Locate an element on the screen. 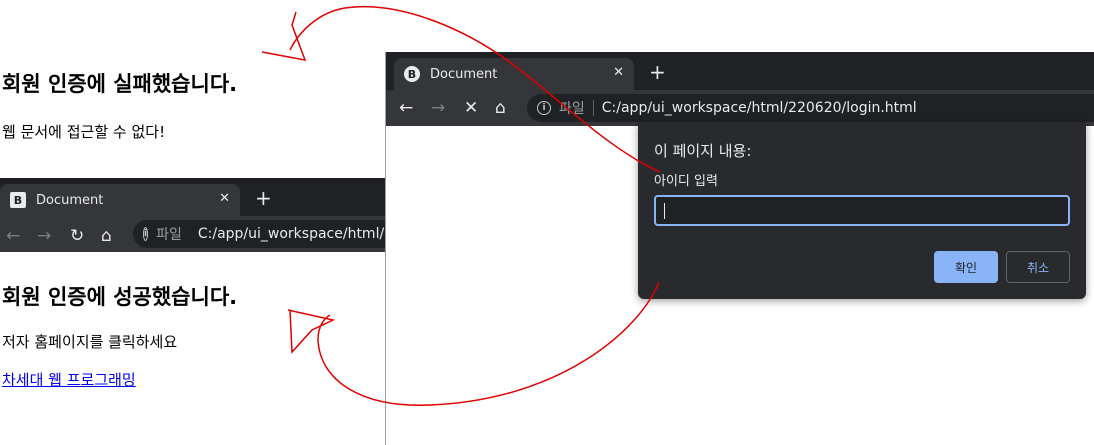 Image resolution: width=1094 pixels, height=445 pixels. id-input is located at coordinates (862, 210).